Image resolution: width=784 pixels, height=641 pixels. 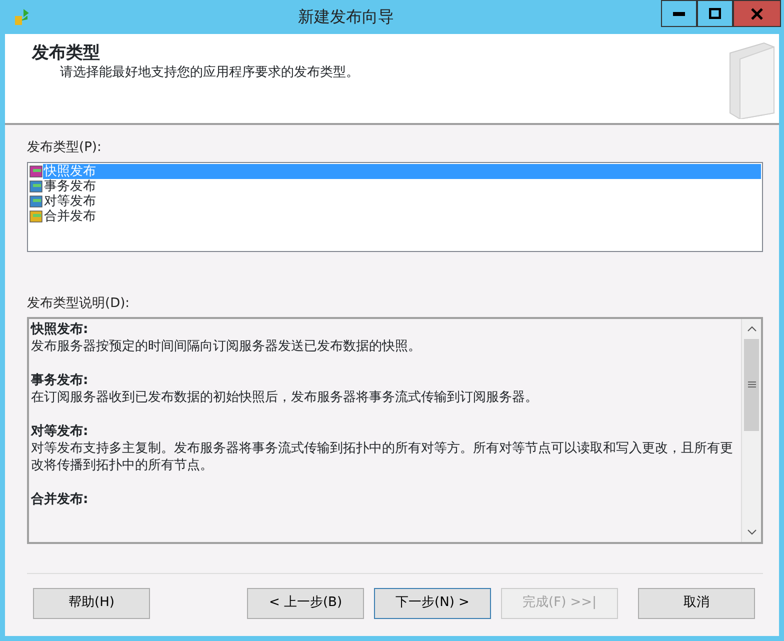 I want to click on minimize-icon, so click(x=678, y=14).